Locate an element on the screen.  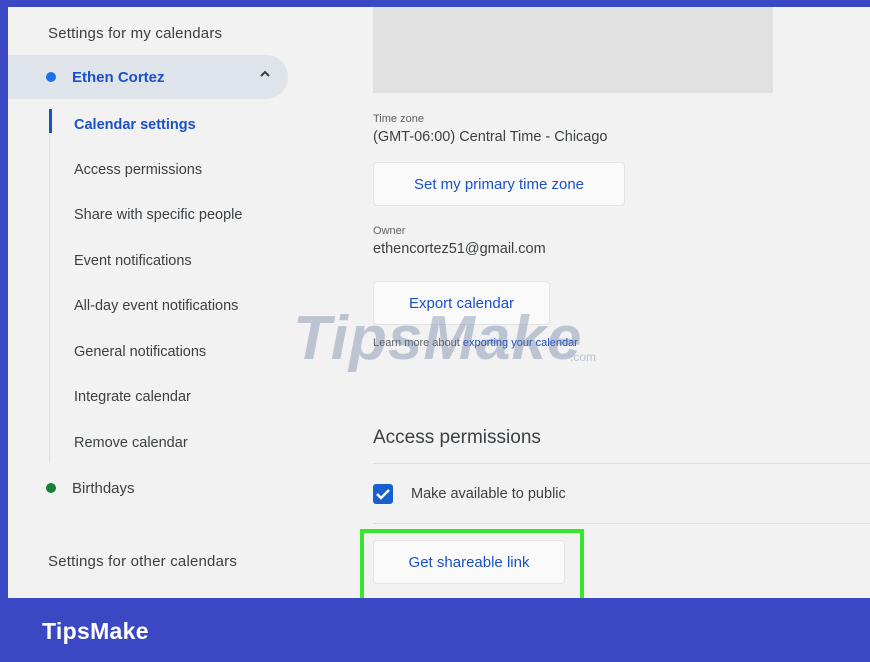
nav-calendar-settings: Calendar settings is located at coordinates (135, 125).